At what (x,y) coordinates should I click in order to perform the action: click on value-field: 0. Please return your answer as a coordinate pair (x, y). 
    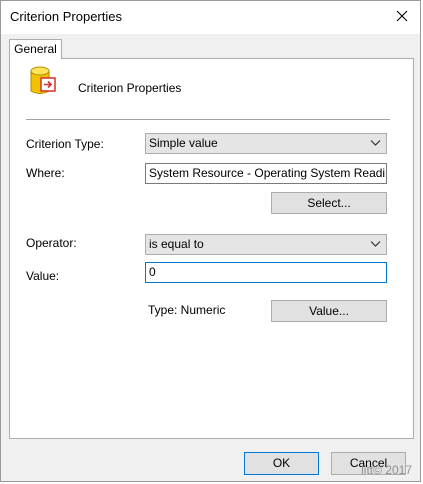
    Looking at the image, I should click on (266, 272).